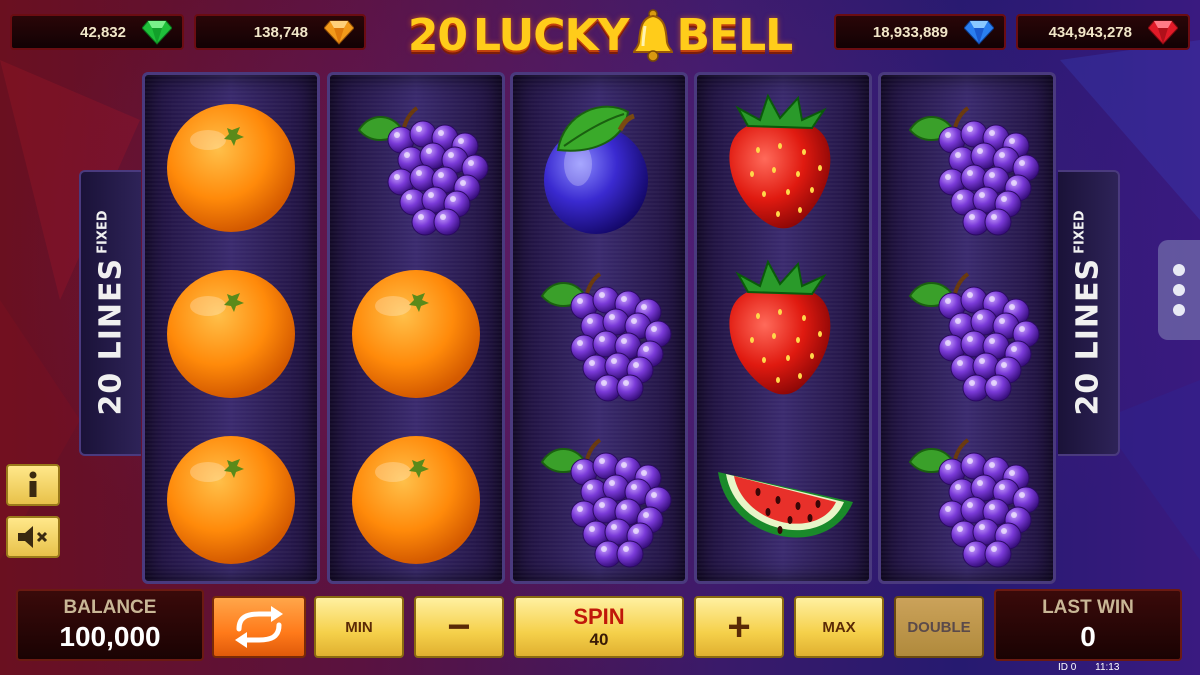  I want to click on last-win-value: 0, so click(1088, 636).